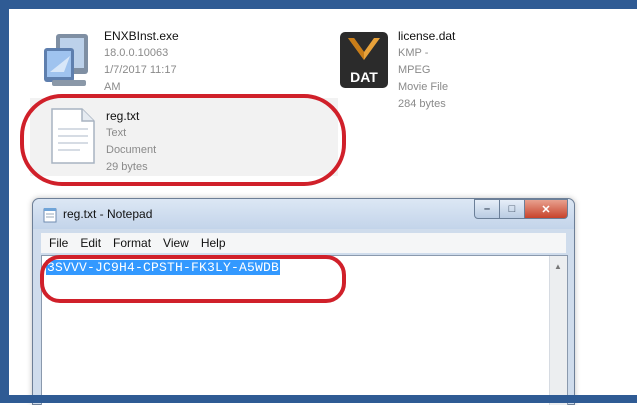 Image resolution: width=637 pixels, height=405 pixels. Describe the element at coordinates (90, 243) in the screenshot. I see `menu-edit: Edit` at that location.